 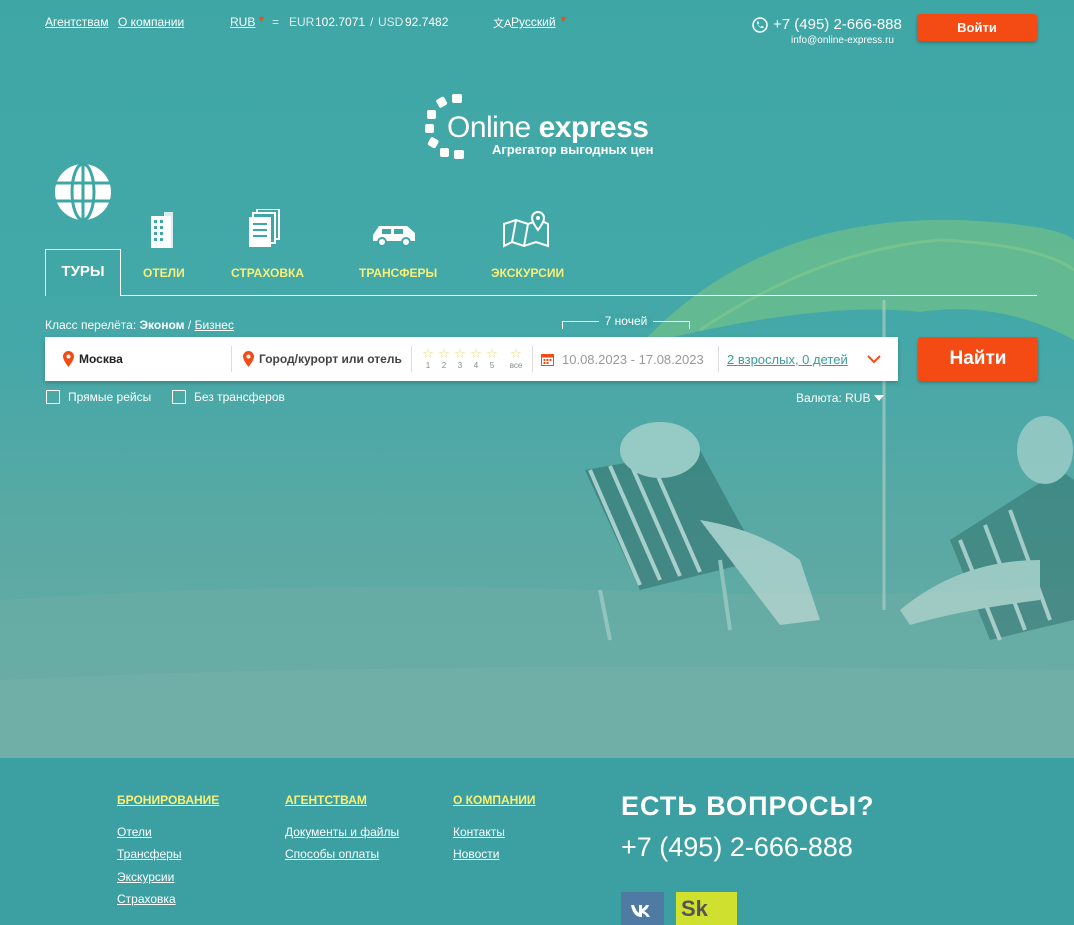 I want to click on star-2: ☆ 2, so click(x=444, y=358).